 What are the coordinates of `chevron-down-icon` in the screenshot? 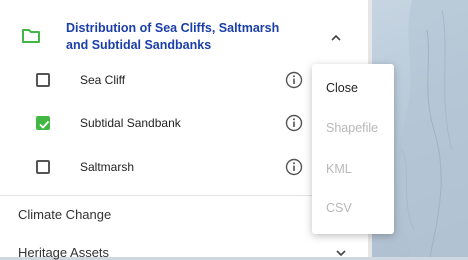 It's located at (341, 253).